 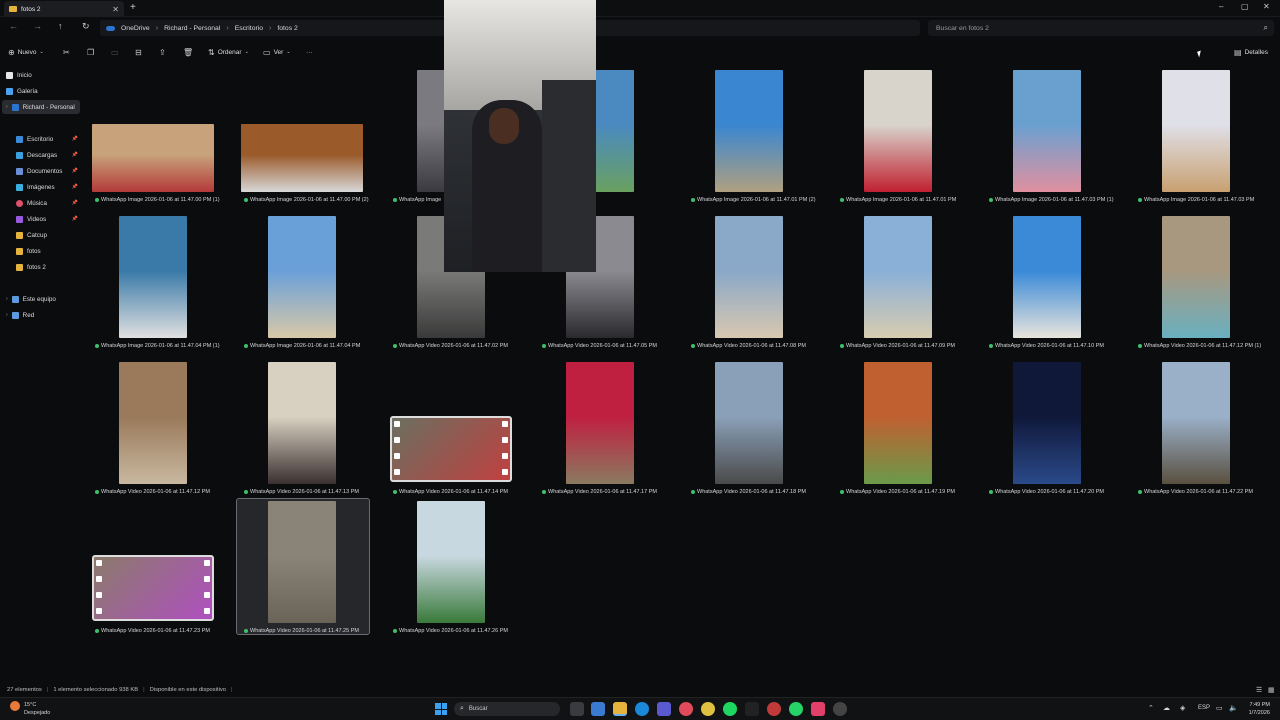 What do you see at coordinates (135, 28) in the screenshot?
I see `breadcrumb-onedrive: OneDrive` at bounding box center [135, 28].